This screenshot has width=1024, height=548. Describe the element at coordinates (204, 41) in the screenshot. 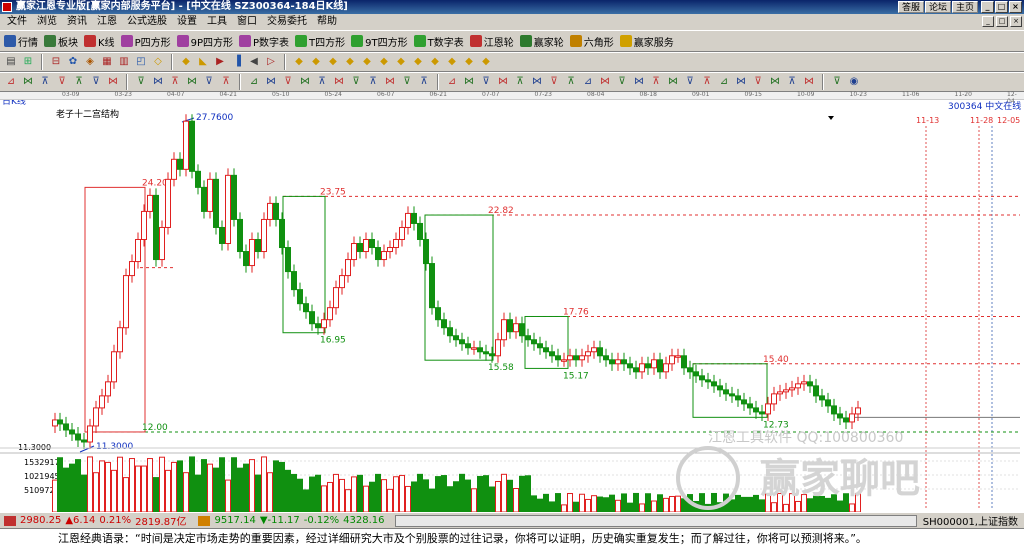

I see `toolbar-square-9p-button: 9P四方形` at that location.